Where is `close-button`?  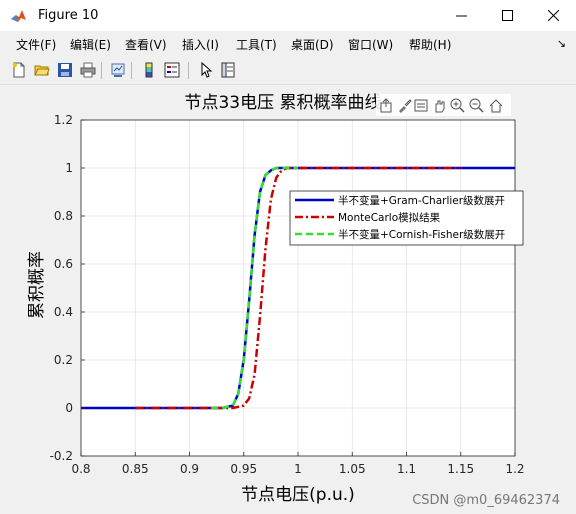
close-button is located at coordinates (553, 15).